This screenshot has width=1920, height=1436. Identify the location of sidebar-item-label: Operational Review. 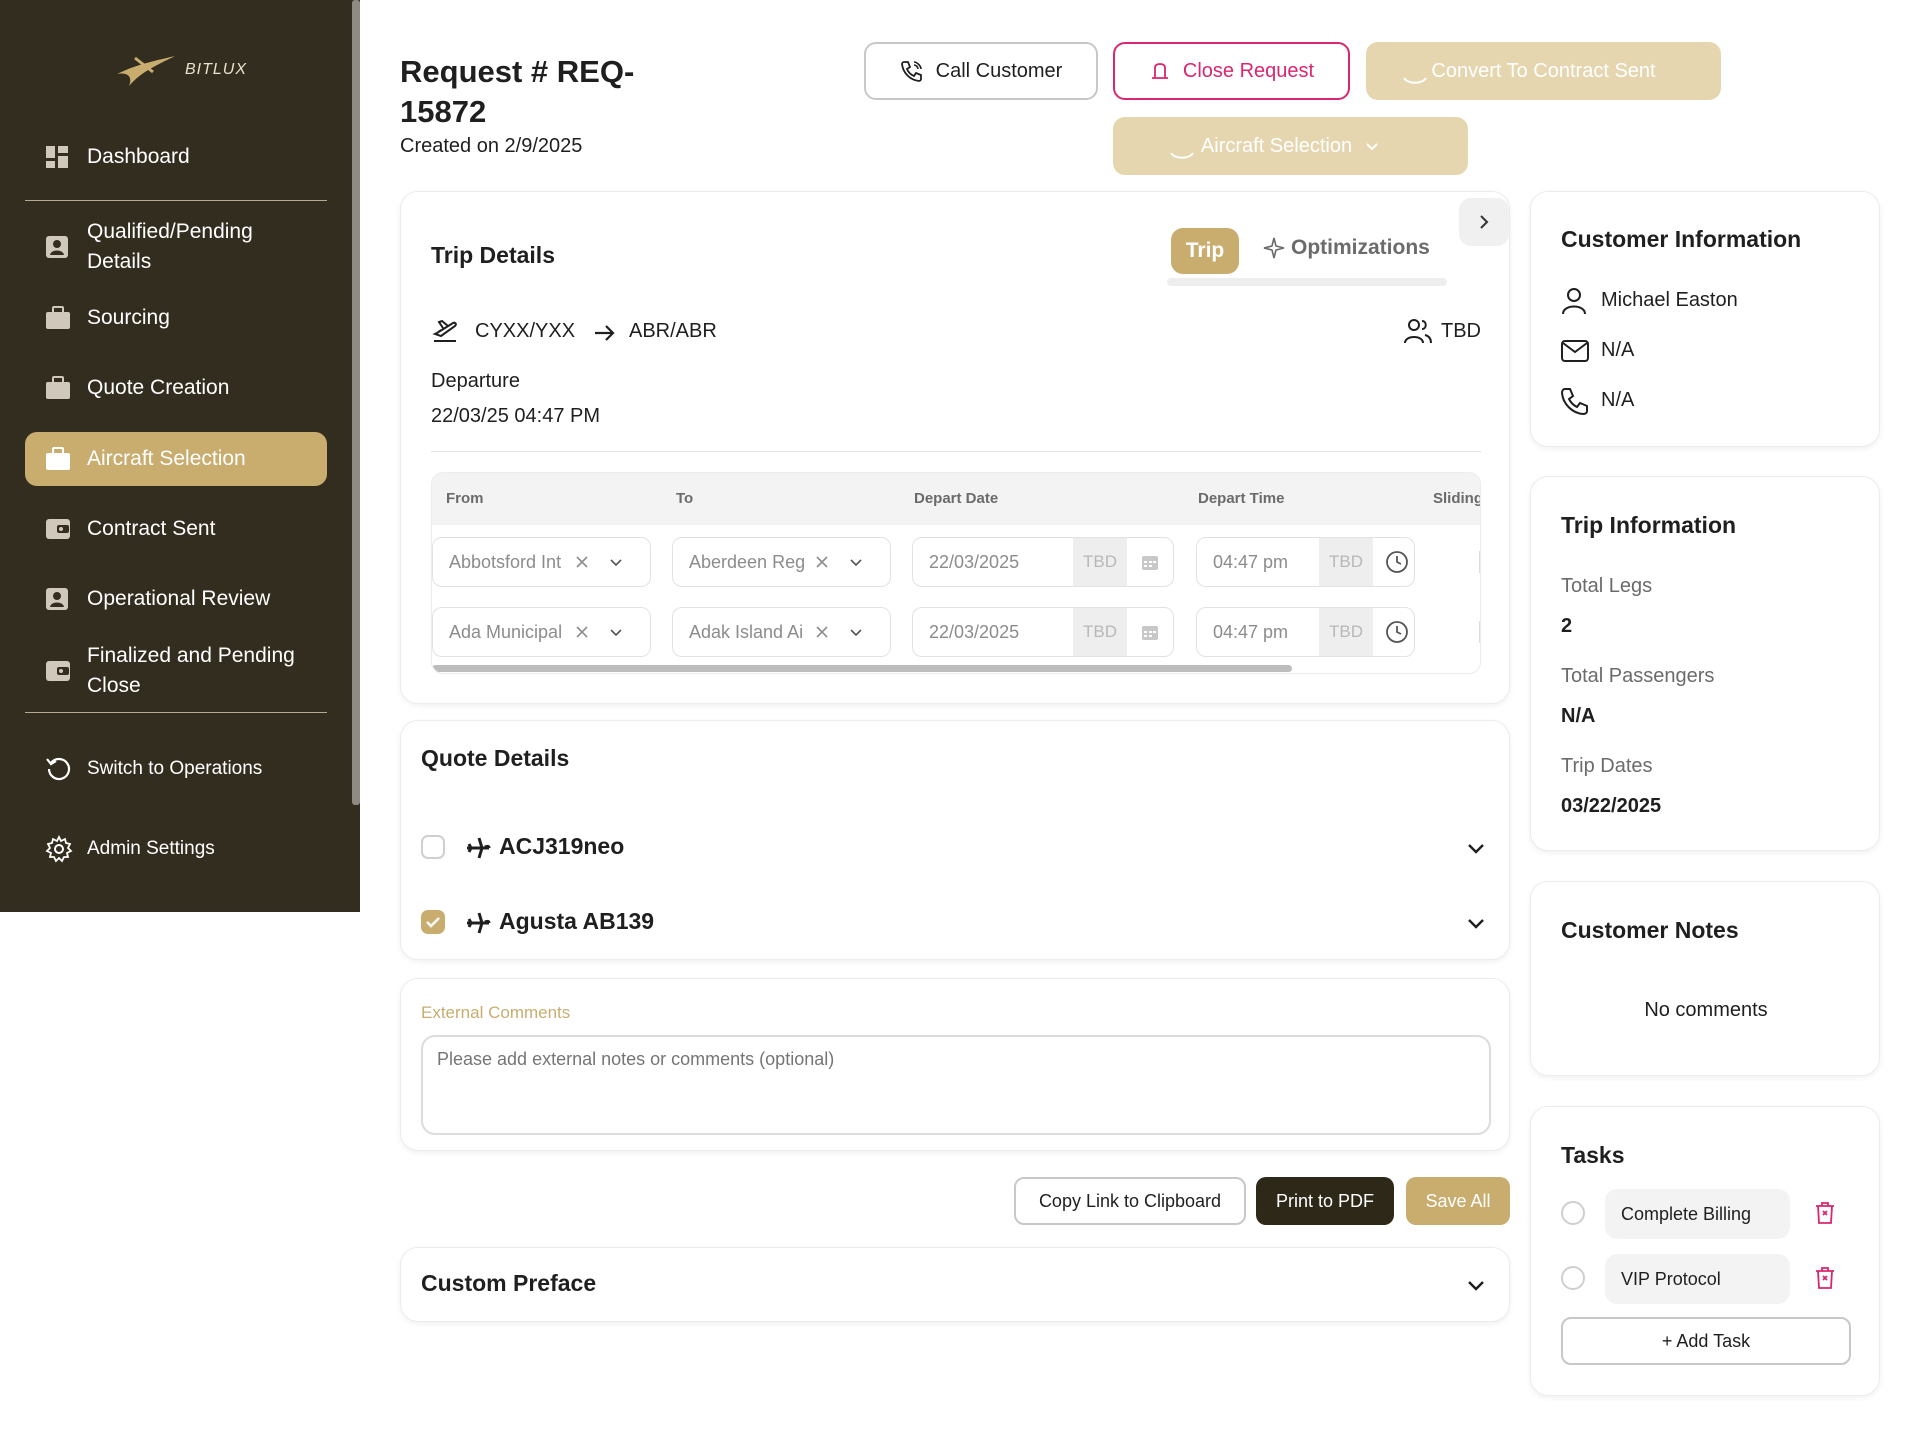
(179, 598).